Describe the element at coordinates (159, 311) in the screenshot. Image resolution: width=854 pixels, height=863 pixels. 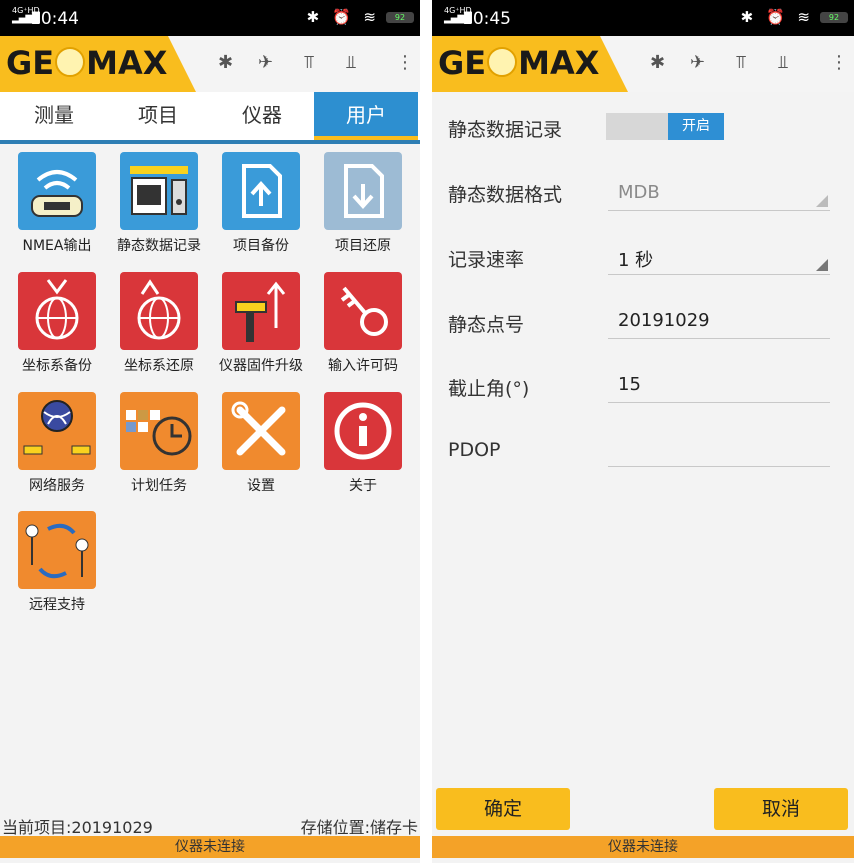
I see `coord-restore-icon` at that location.